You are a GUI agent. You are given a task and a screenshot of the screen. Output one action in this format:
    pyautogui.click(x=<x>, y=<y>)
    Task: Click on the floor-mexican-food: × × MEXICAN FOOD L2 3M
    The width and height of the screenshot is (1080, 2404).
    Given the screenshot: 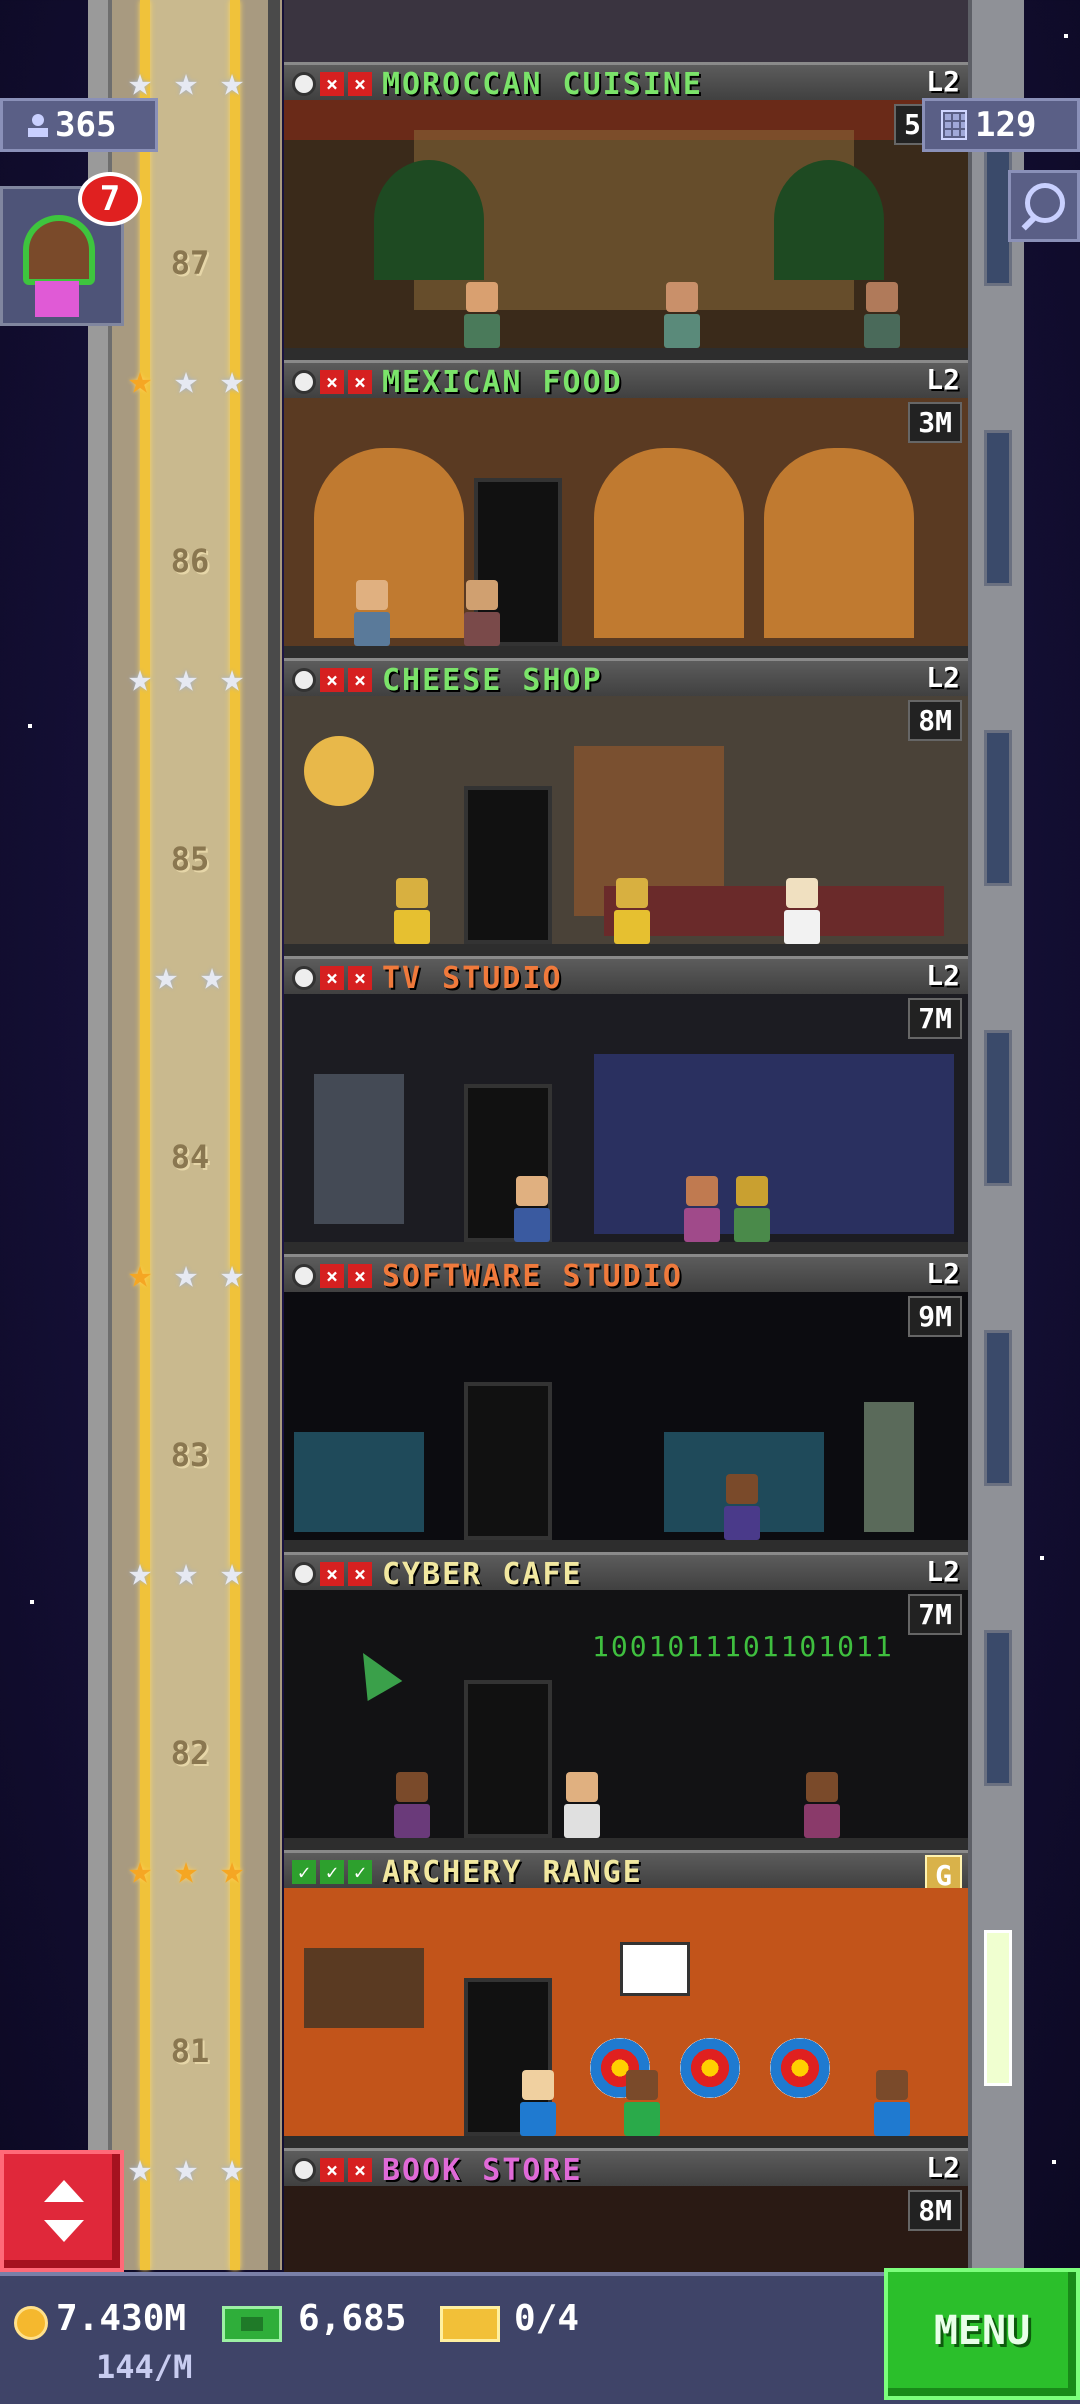 What is the action you would take?
    pyautogui.click(x=626, y=509)
    